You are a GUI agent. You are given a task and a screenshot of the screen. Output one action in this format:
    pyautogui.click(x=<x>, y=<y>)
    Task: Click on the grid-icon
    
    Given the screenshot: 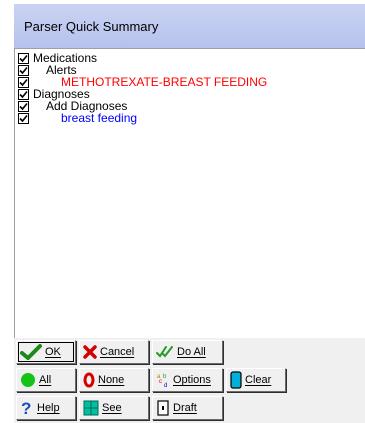 What is the action you would take?
    pyautogui.click(x=91, y=408)
    